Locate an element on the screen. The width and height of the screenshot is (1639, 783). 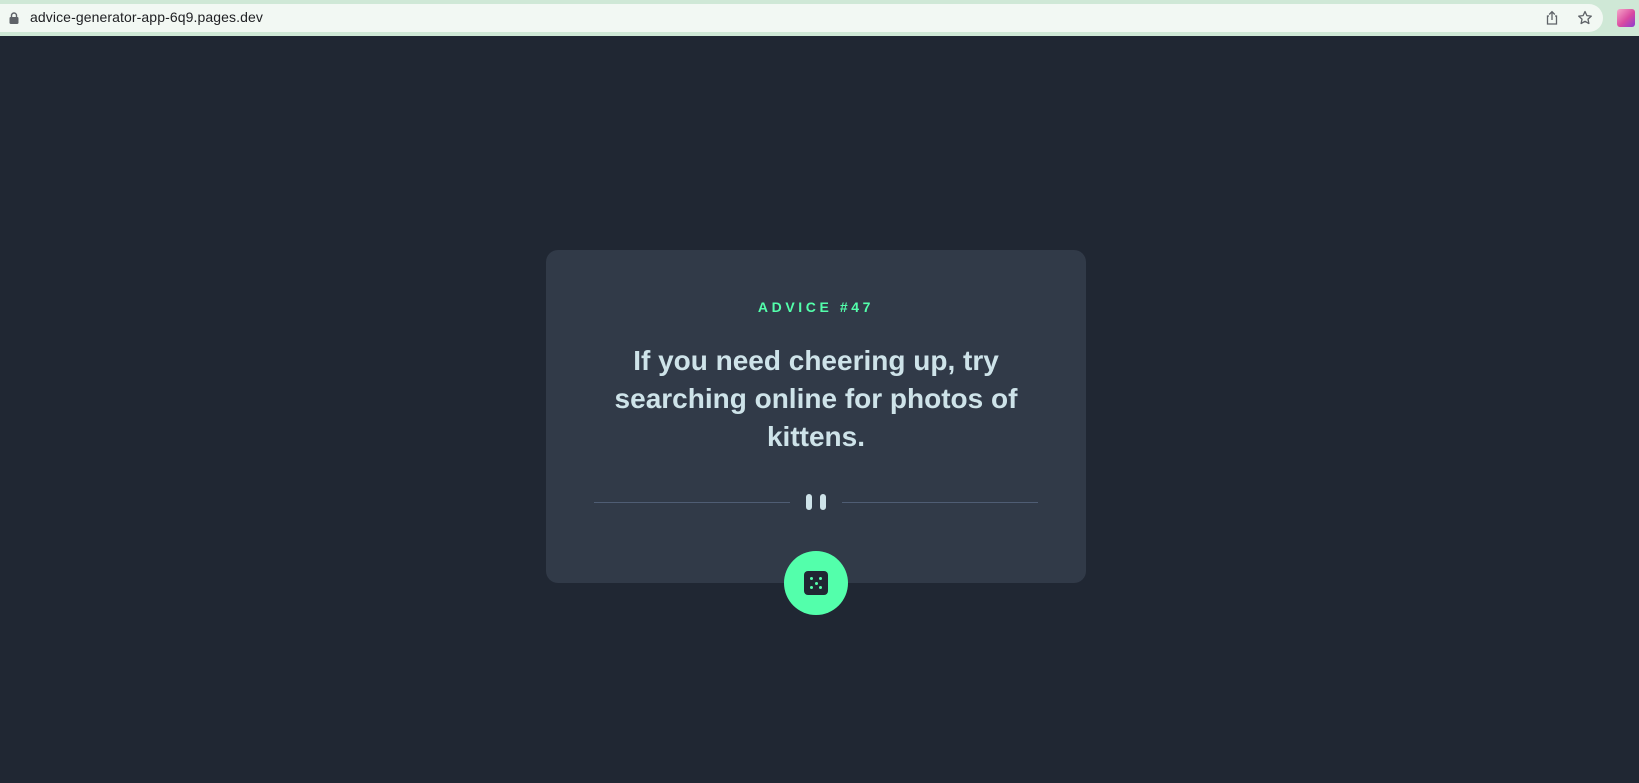
dice-icon is located at coordinates (816, 583).